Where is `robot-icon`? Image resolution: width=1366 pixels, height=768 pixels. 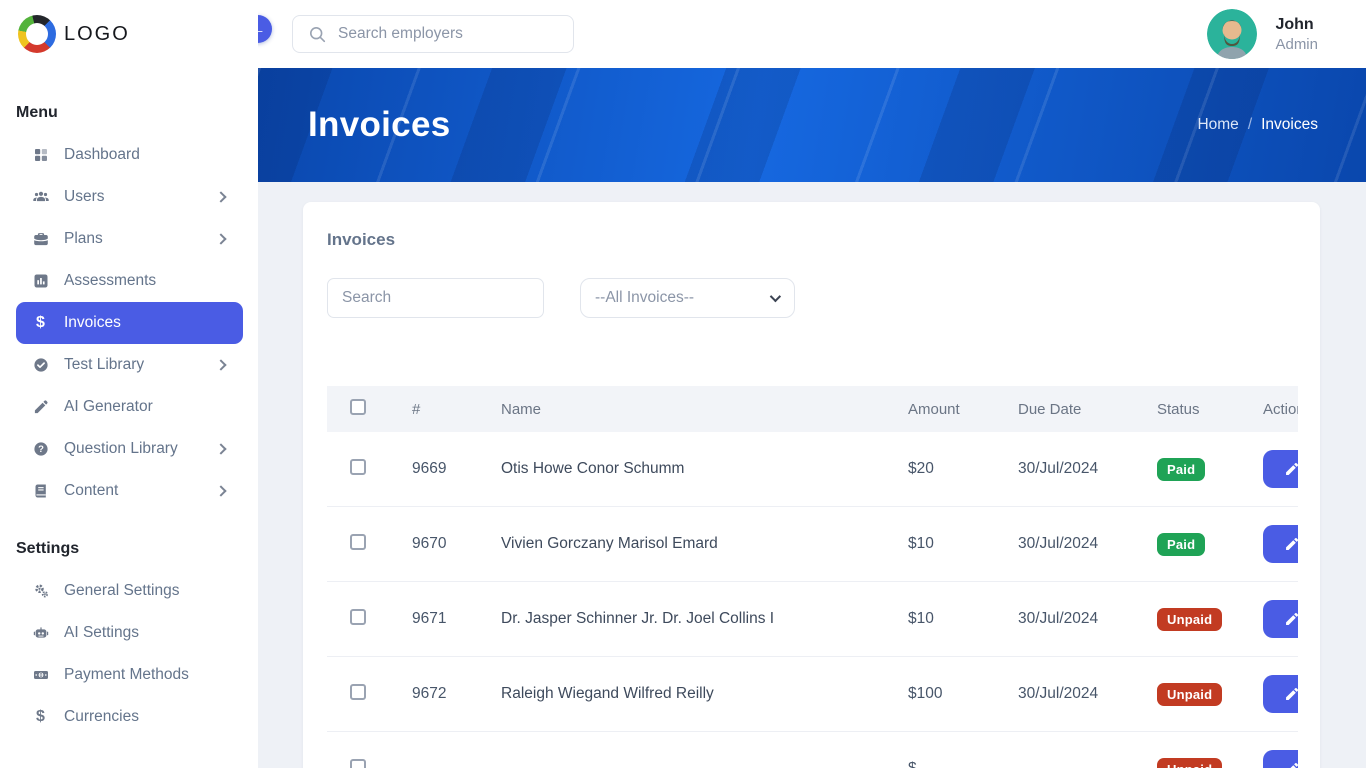 robot-icon is located at coordinates (40, 633).